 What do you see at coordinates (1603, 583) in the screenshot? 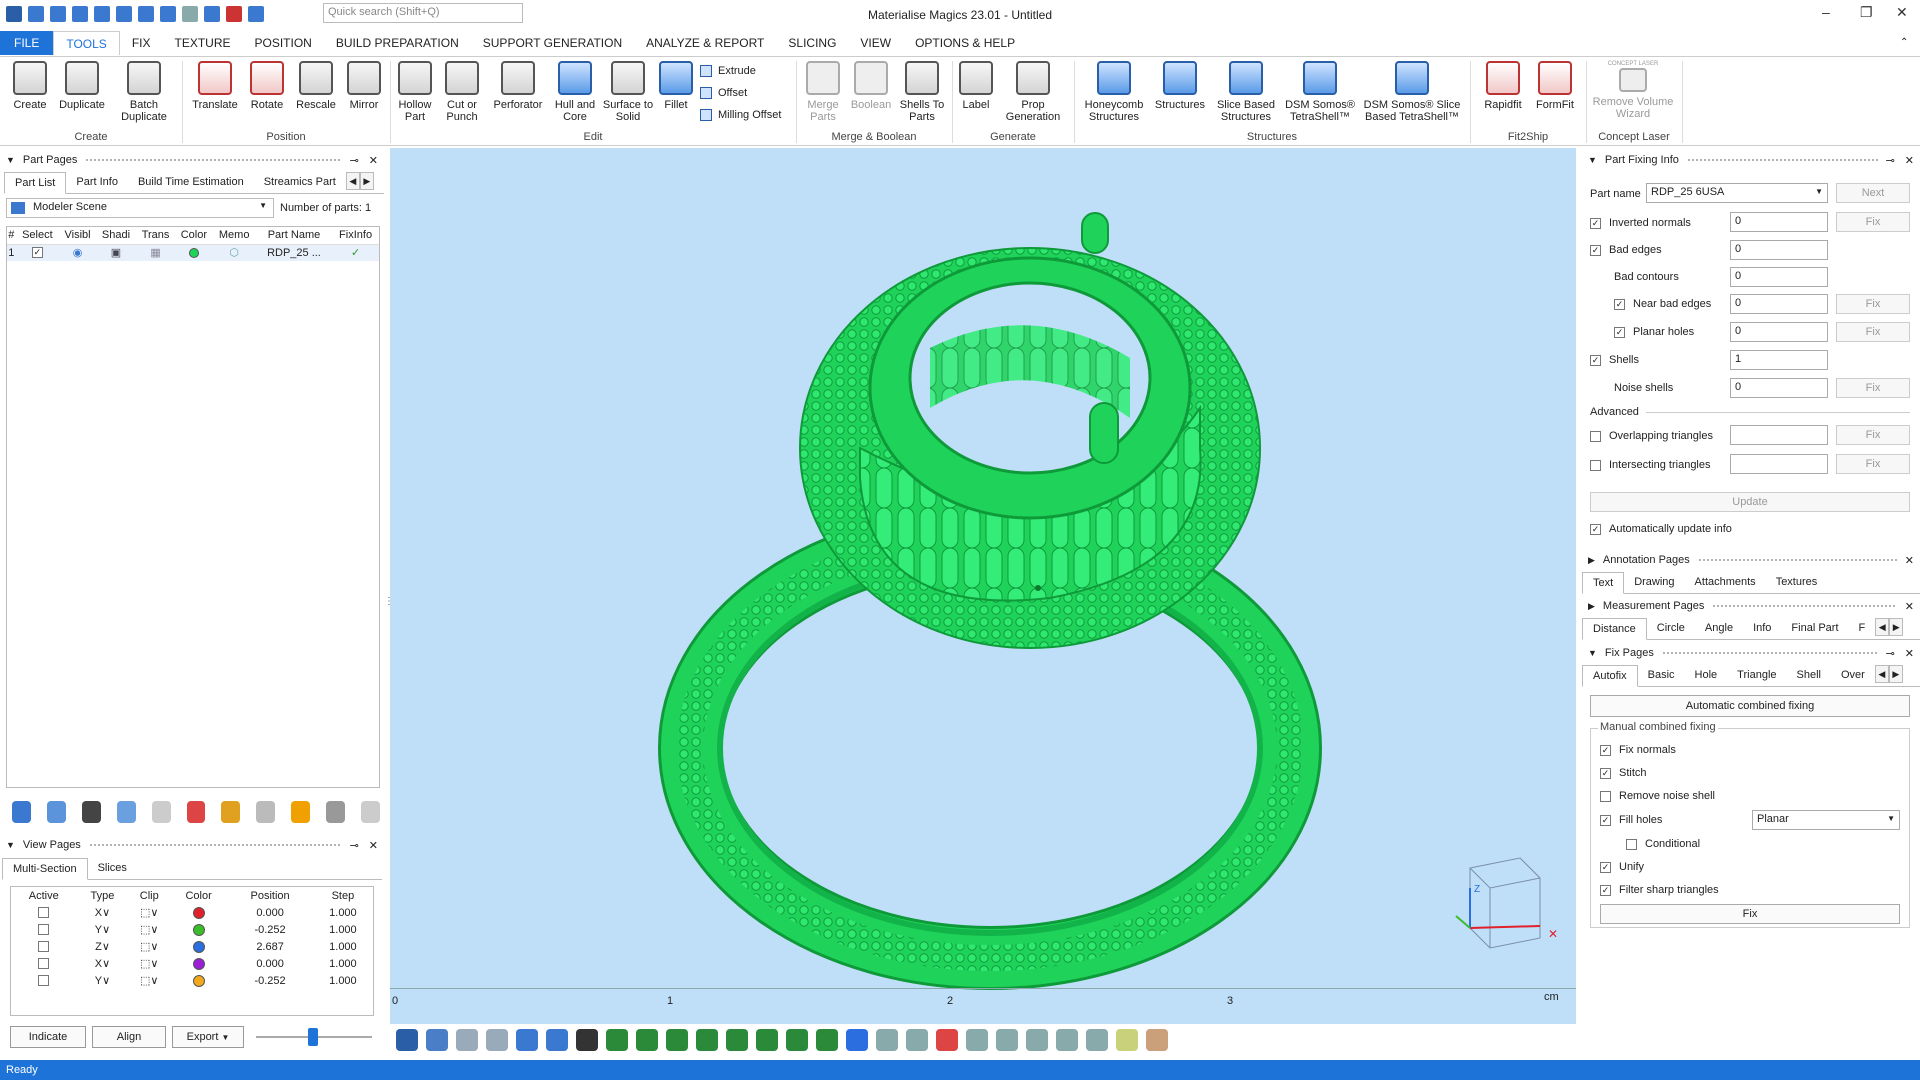
I see `tab-text: Text` at bounding box center [1603, 583].